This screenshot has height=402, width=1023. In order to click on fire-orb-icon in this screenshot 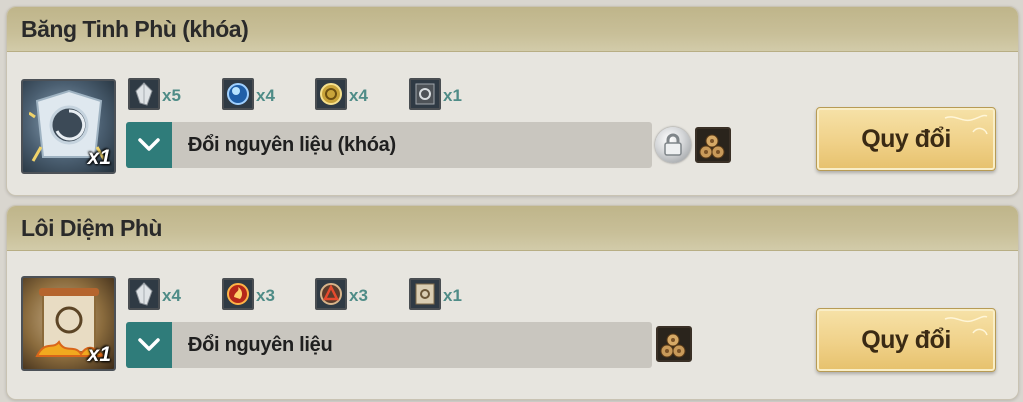, I will do `click(238, 294)`.